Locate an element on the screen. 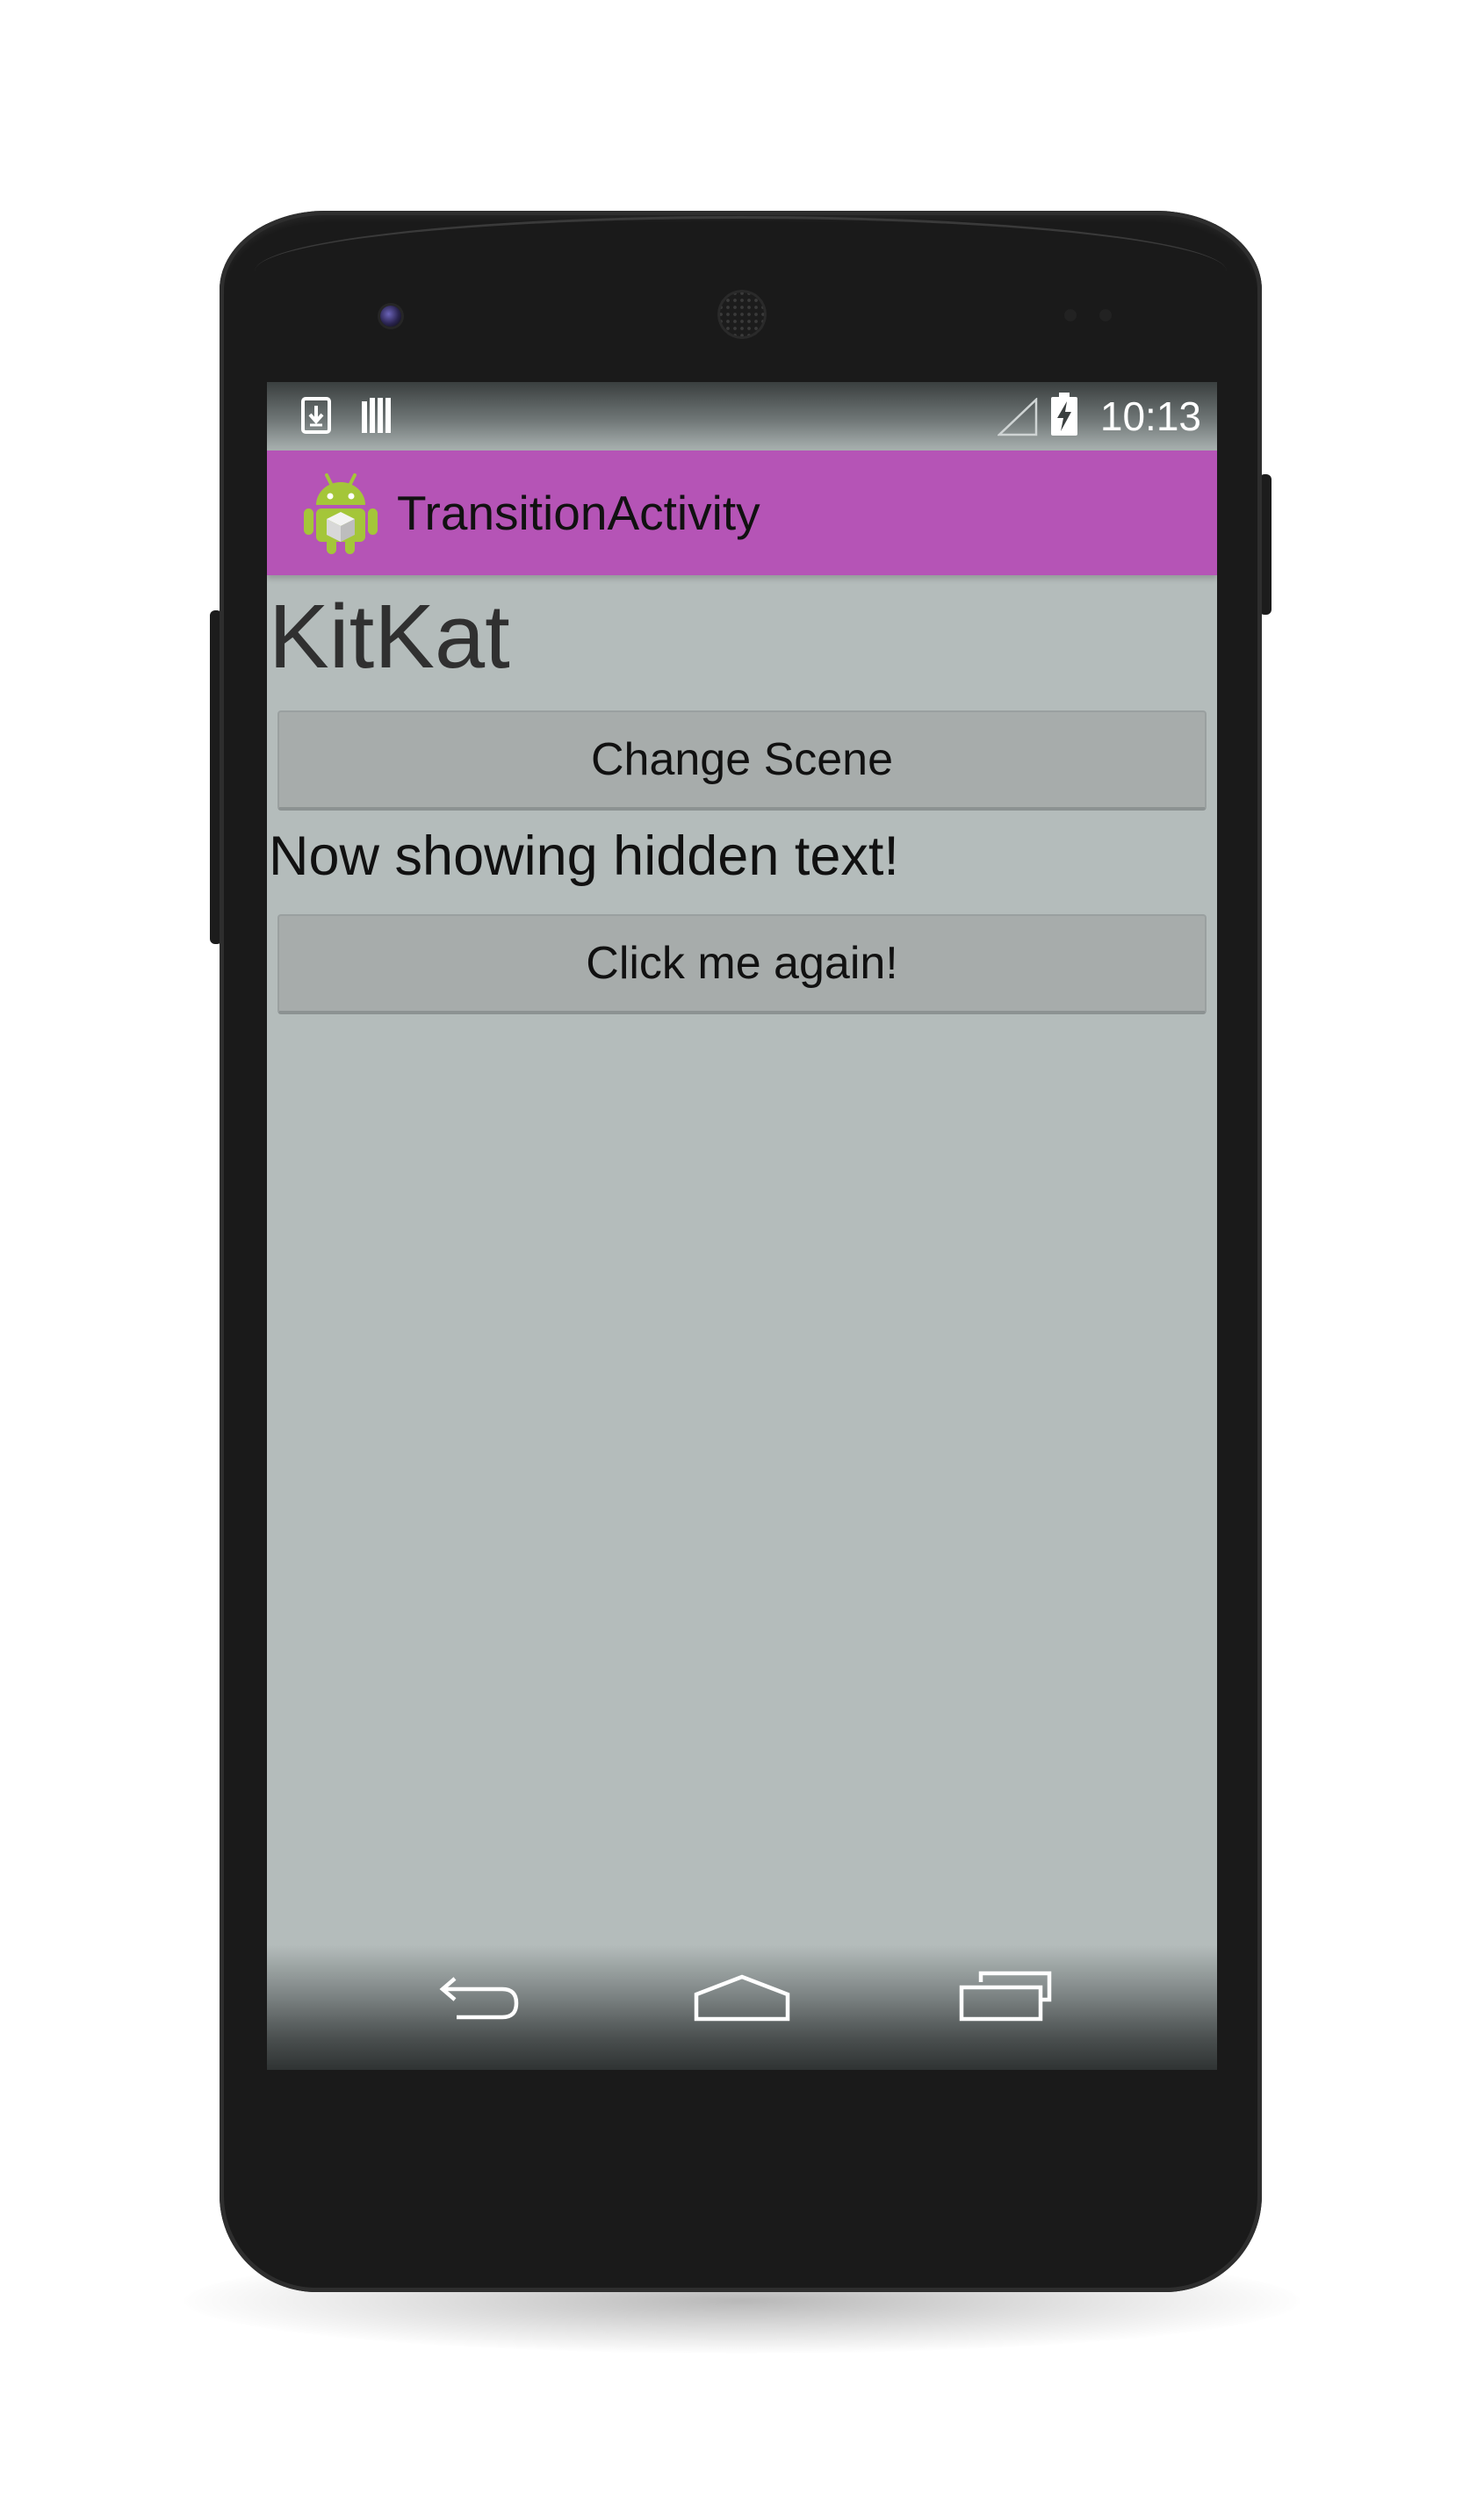  back-icon is located at coordinates (477, 2000).